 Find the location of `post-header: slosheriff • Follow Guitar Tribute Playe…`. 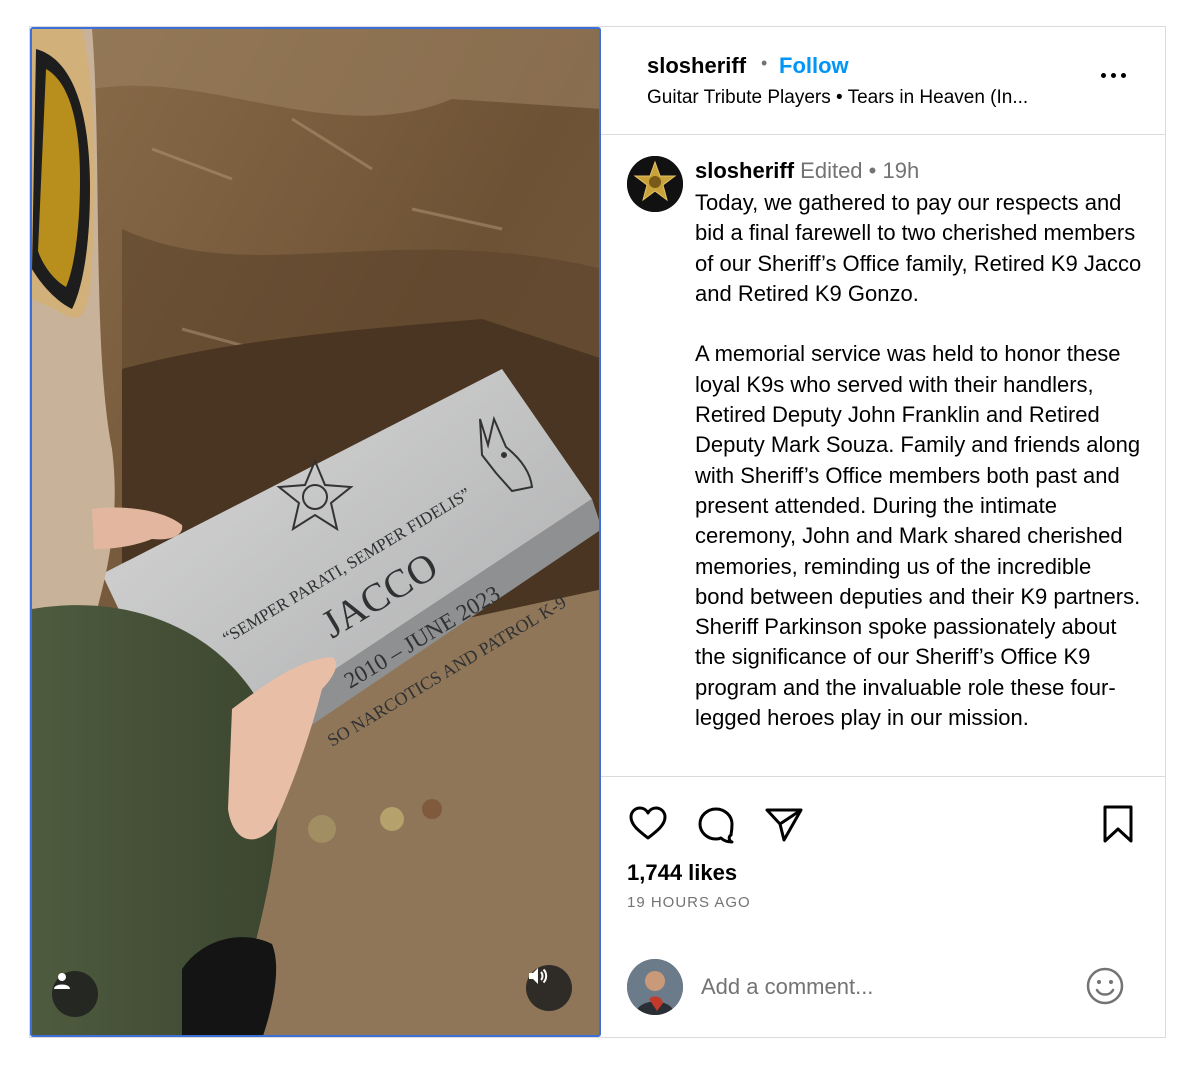

post-header: slosheriff • Follow Guitar Tribute Playe… is located at coordinates (883, 81).